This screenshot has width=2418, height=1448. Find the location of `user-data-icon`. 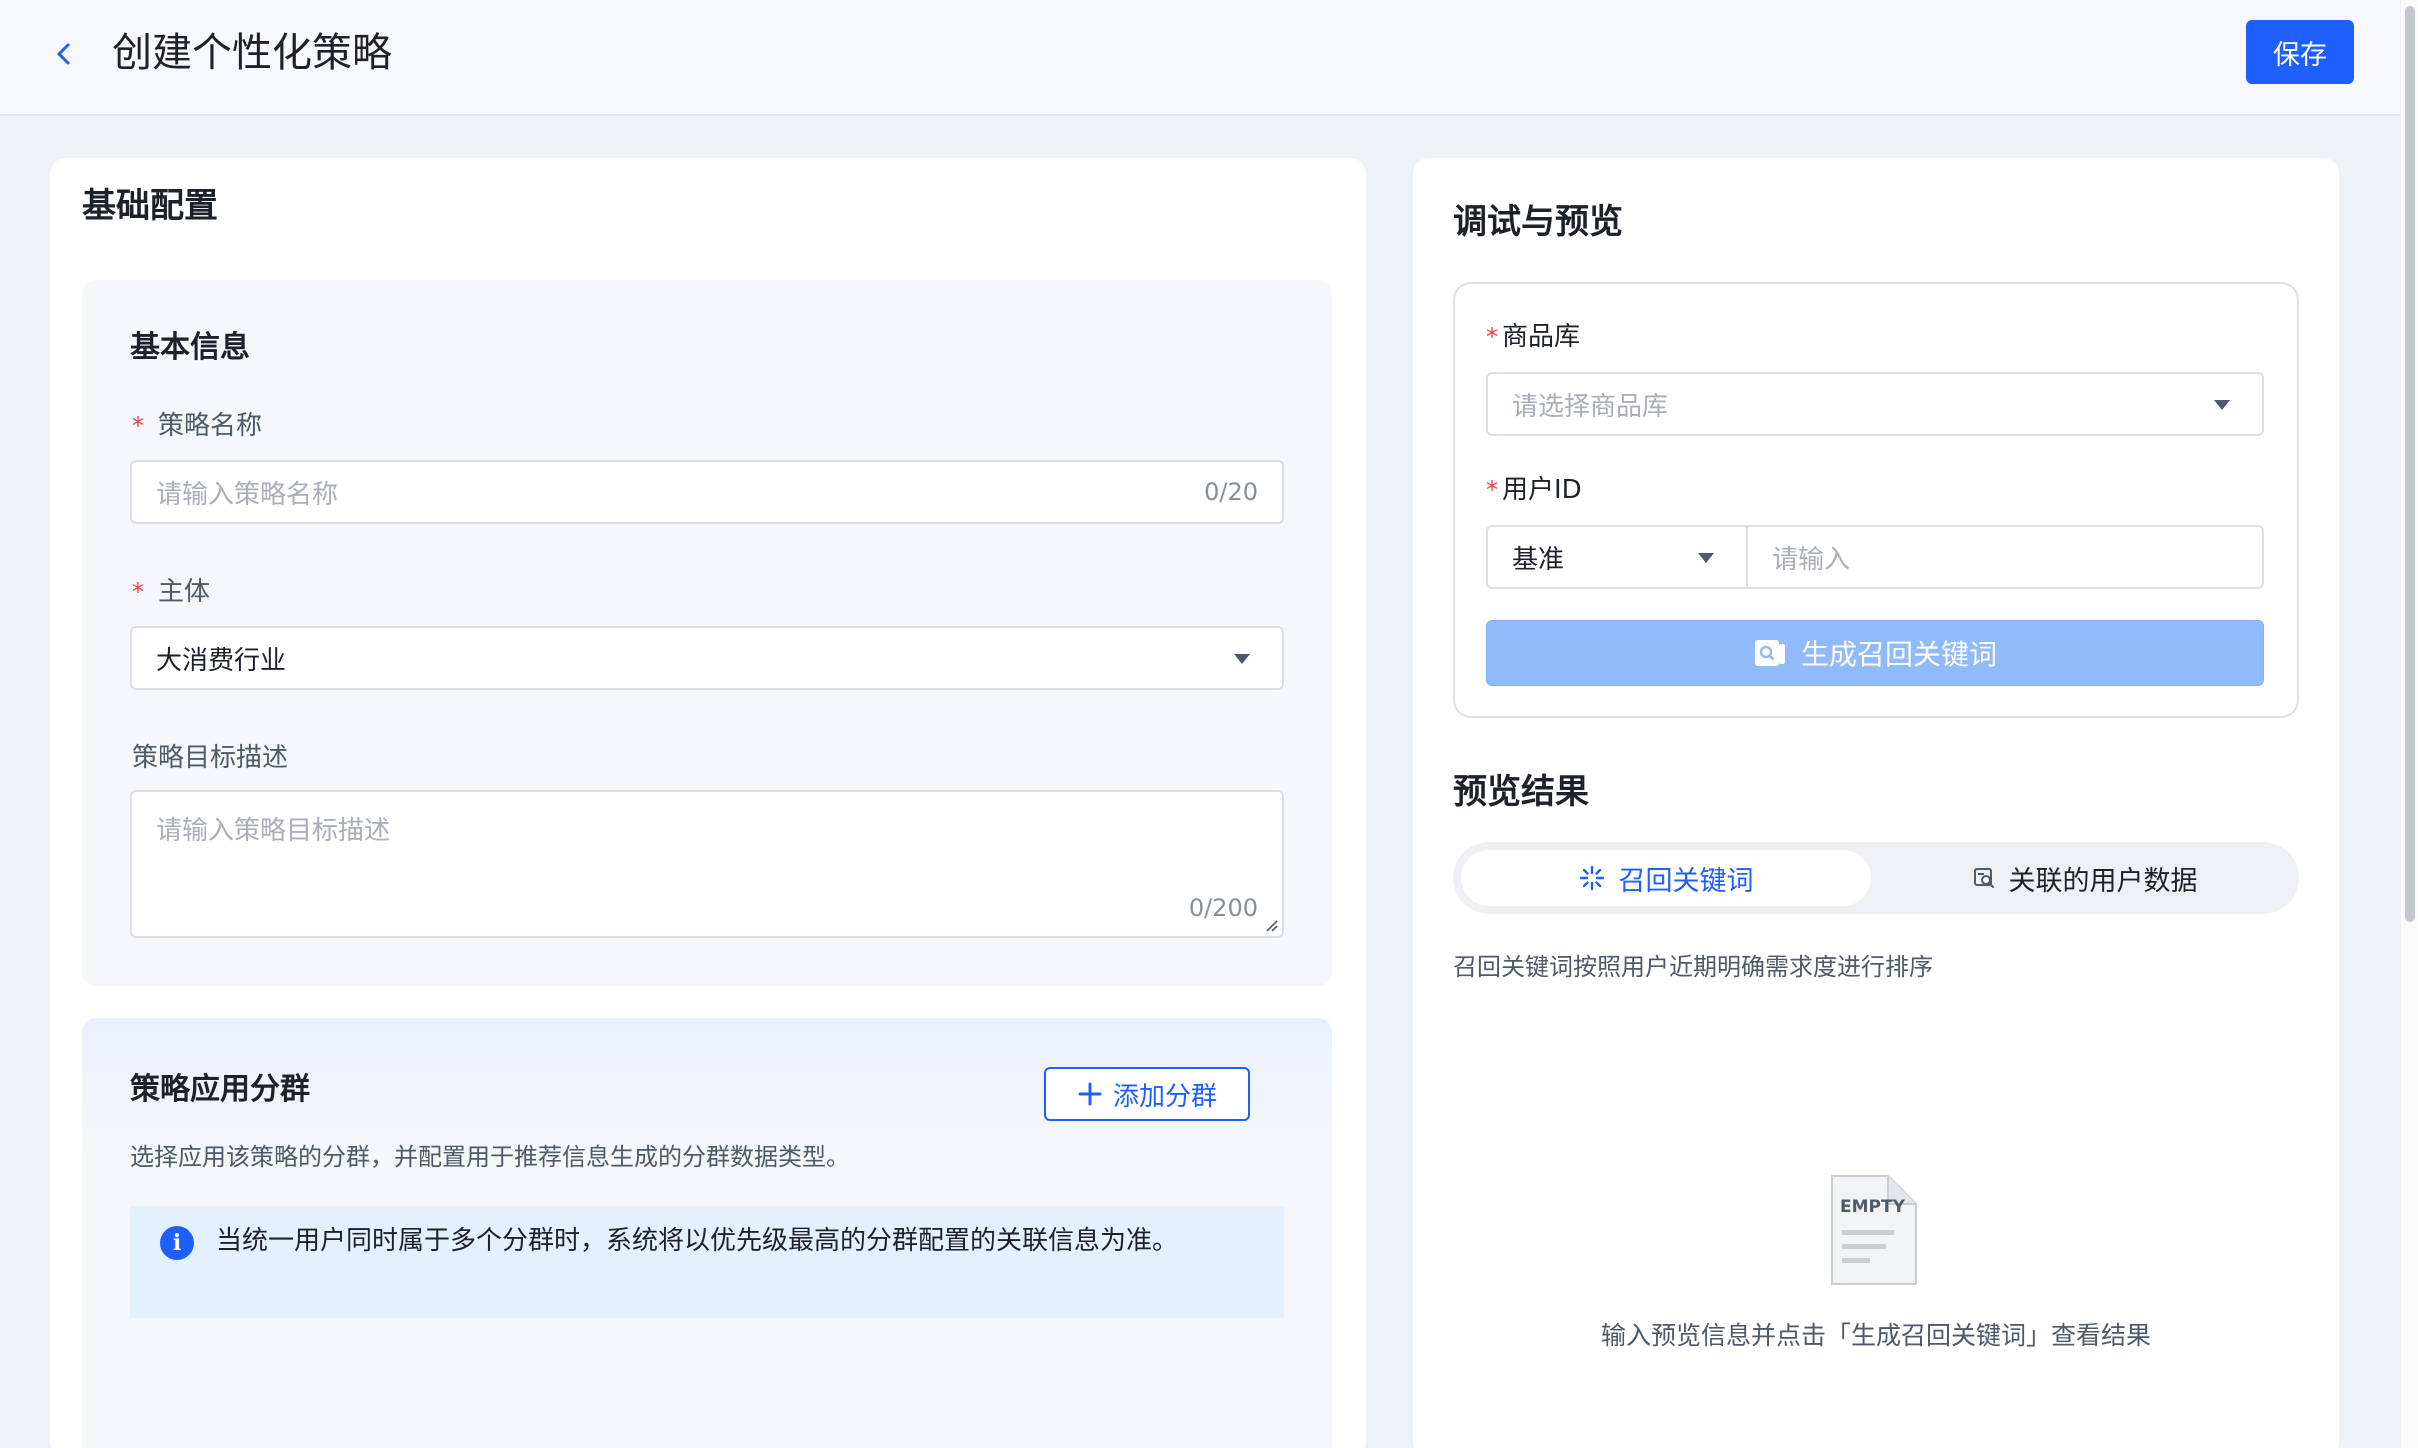

user-data-icon is located at coordinates (1983, 878).